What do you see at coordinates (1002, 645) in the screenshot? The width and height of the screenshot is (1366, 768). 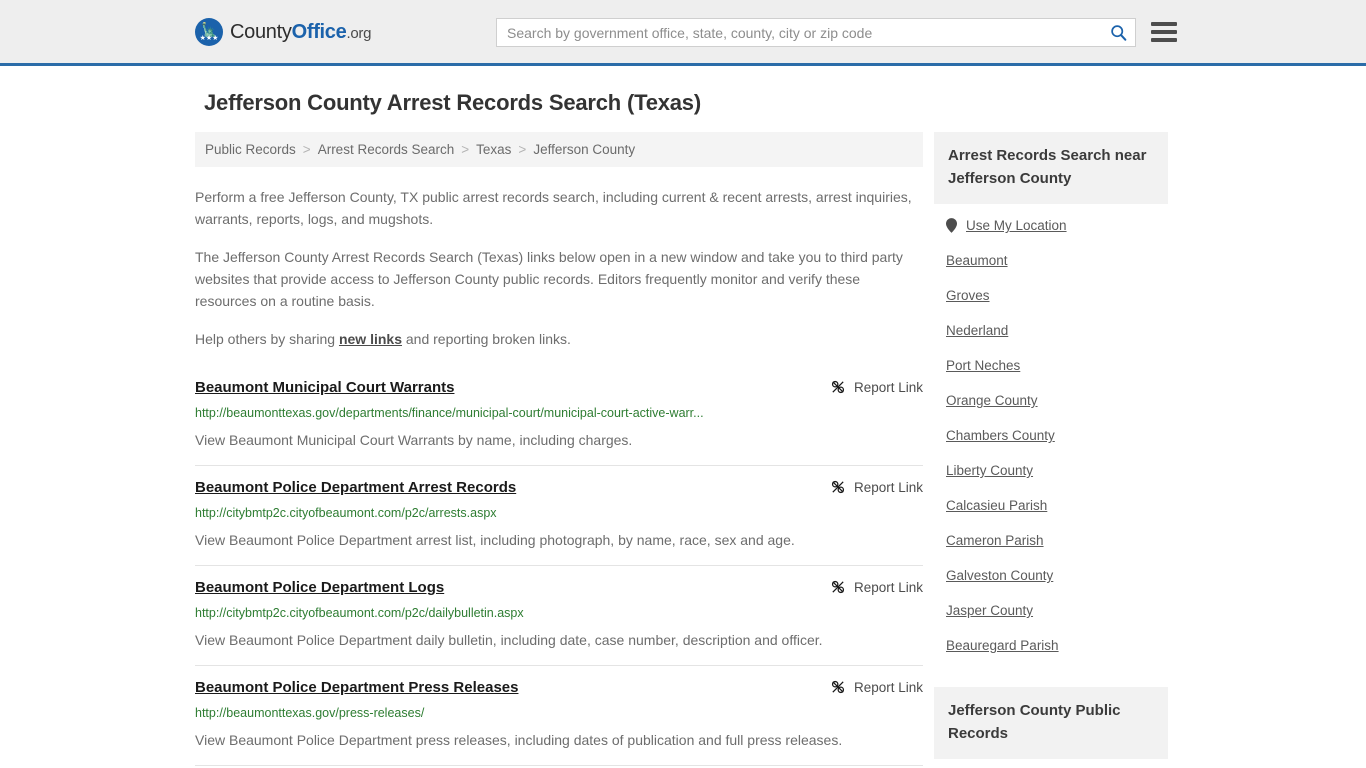 I see `sidebar-link-label: Beauregard Parish` at bounding box center [1002, 645].